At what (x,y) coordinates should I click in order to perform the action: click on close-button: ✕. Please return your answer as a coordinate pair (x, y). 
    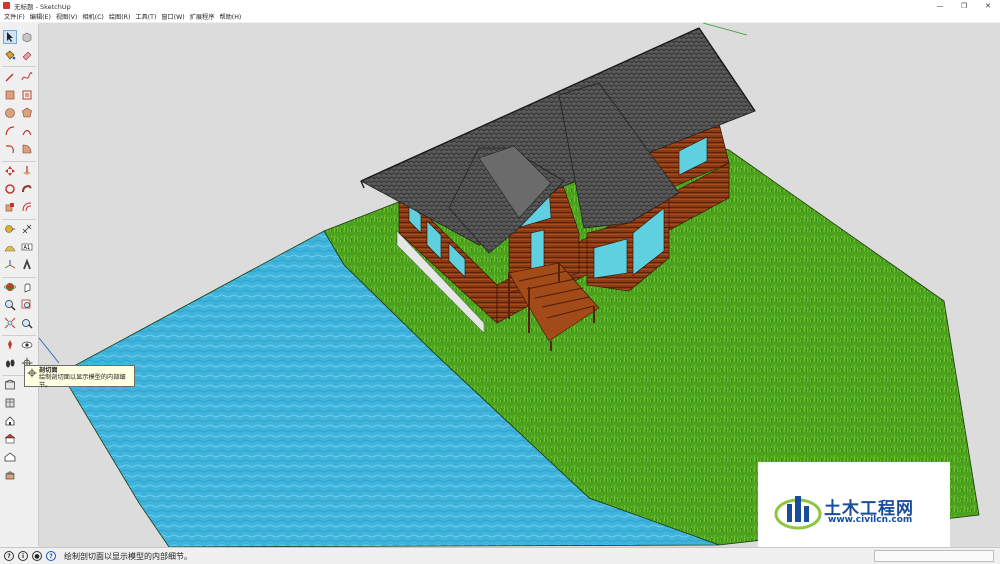
    Looking at the image, I should click on (988, 5).